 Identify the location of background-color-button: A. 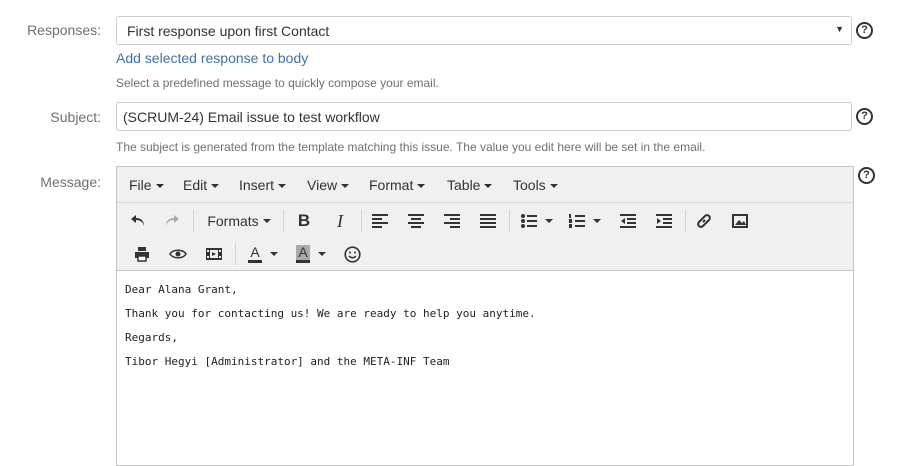
(311, 254).